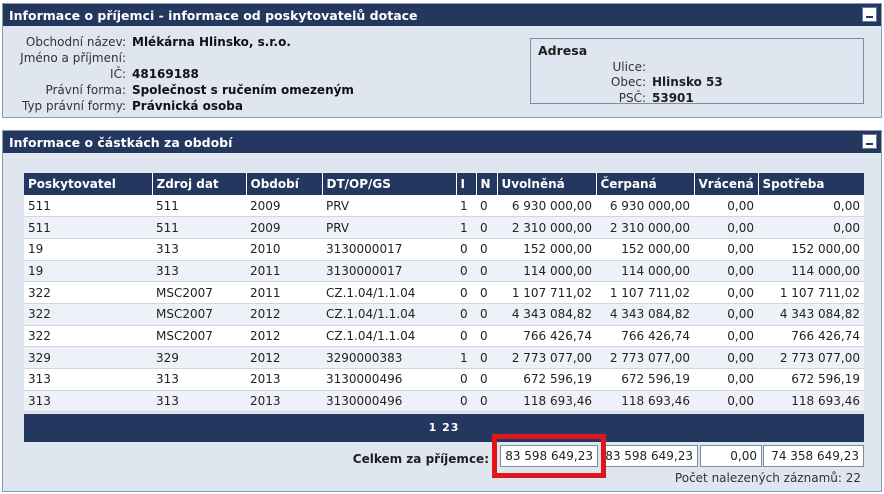 Image resolution: width=884 pixels, height=494 pixels. What do you see at coordinates (650, 456) in the screenshot?
I see `total-drawn: 83 598 649,23` at bounding box center [650, 456].